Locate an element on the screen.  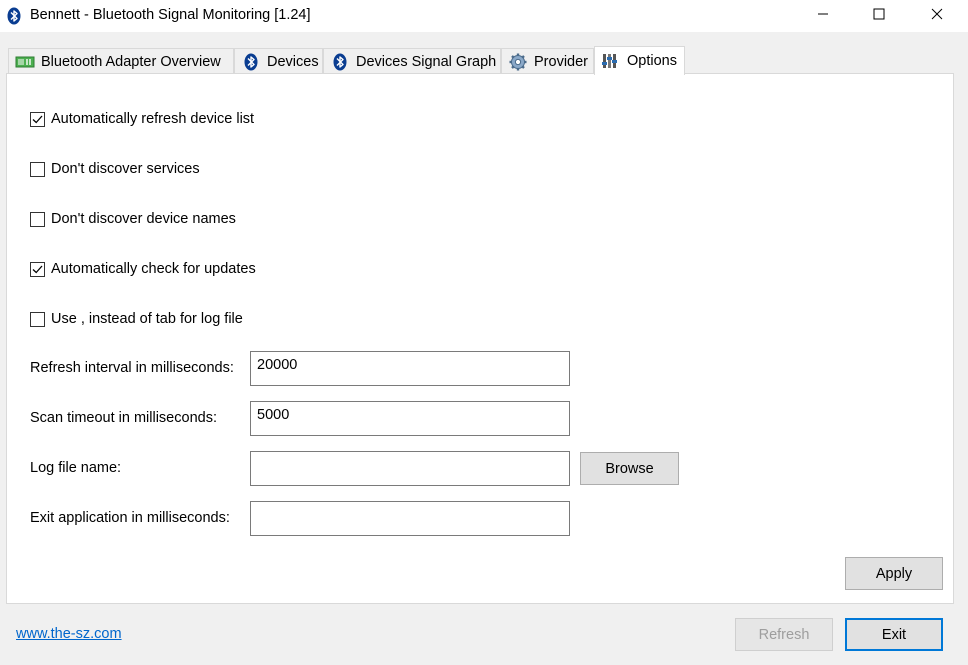
apply-button: Apply is located at coordinates (894, 573).